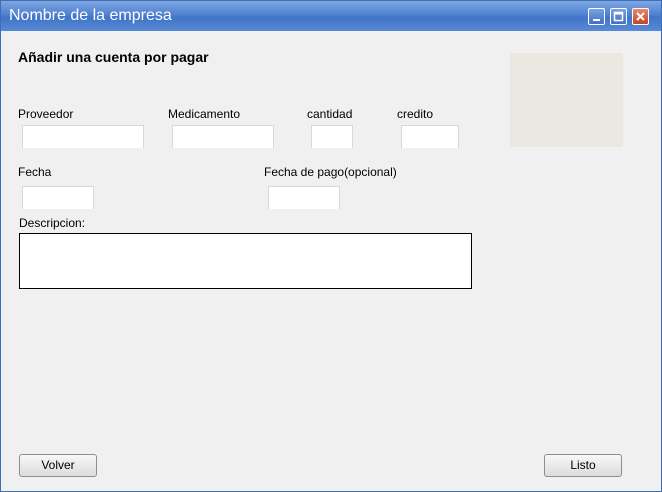 The width and height of the screenshot is (662, 492). What do you see at coordinates (332, 136) in the screenshot?
I see `cantidad-input` at bounding box center [332, 136].